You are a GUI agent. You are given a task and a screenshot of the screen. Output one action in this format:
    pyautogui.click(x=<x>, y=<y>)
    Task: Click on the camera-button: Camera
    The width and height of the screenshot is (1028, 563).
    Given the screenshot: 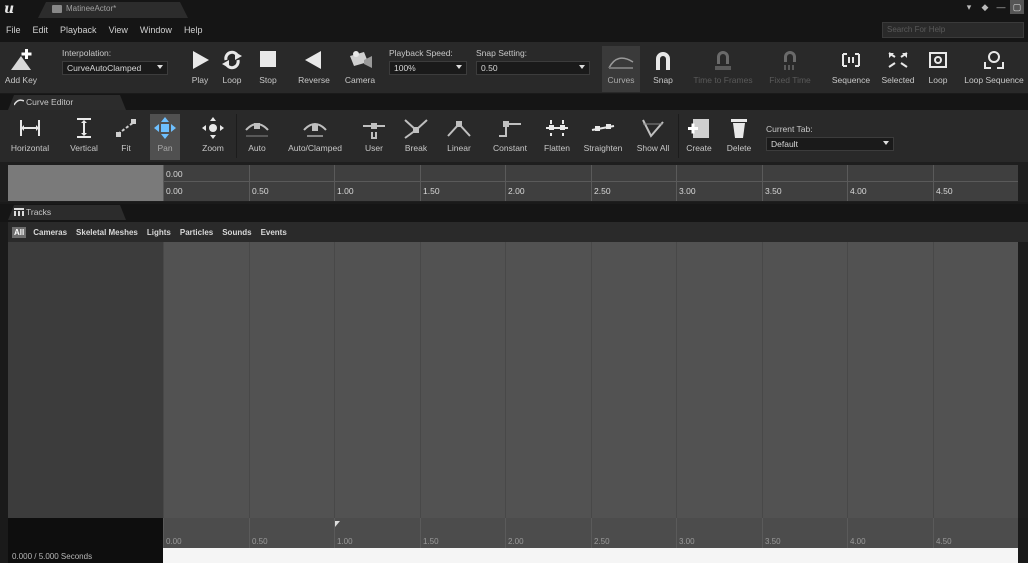 What is the action you would take?
    pyautogui.click(x=360, y=69)
    